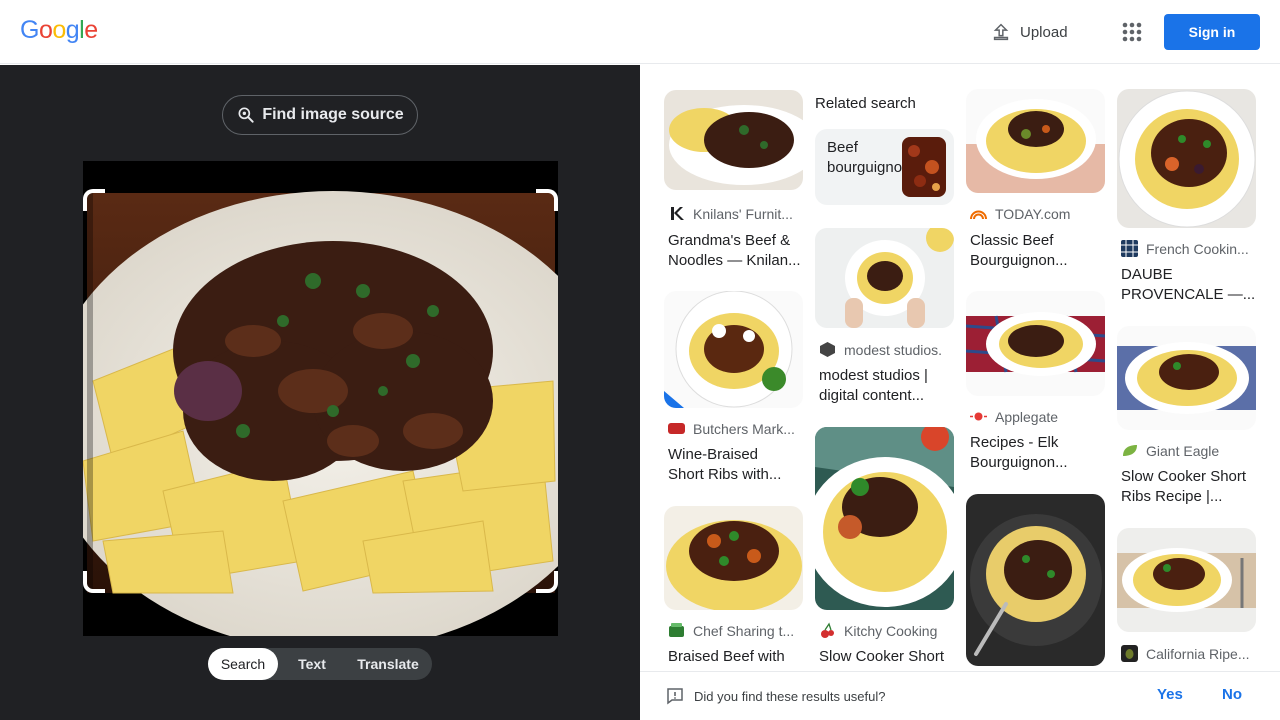 This screenshot has width=1280, height=720. Describe the element at coordinates (72, 30) in the screenshot. I see `logo-letter: g` at that location.